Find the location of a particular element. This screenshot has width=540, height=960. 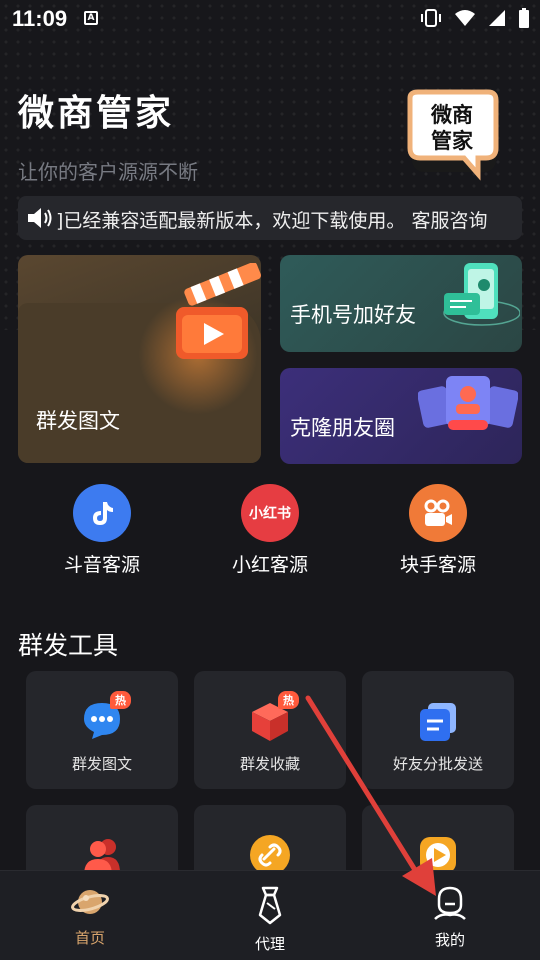

card-big-label: 群发图文 is located at coordinates (78, 421).